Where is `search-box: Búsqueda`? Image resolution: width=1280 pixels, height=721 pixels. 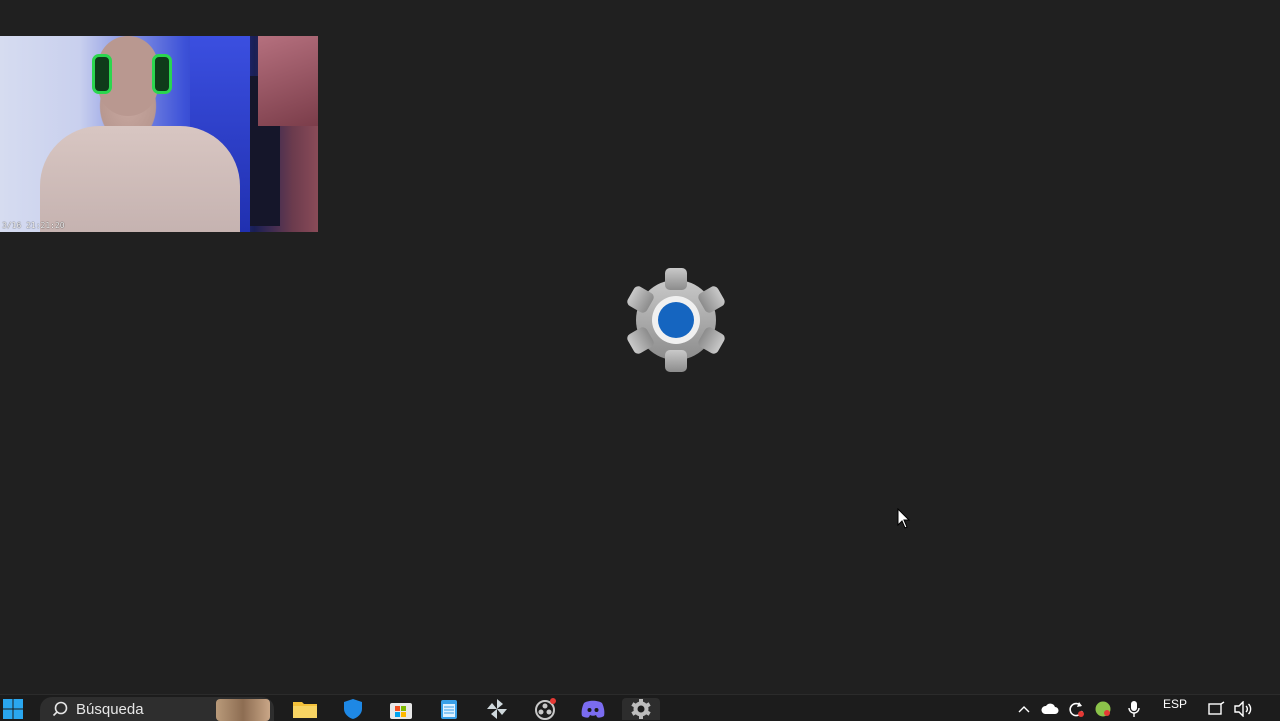 search-box: Búsqueda is located at coordinates (157, 709).